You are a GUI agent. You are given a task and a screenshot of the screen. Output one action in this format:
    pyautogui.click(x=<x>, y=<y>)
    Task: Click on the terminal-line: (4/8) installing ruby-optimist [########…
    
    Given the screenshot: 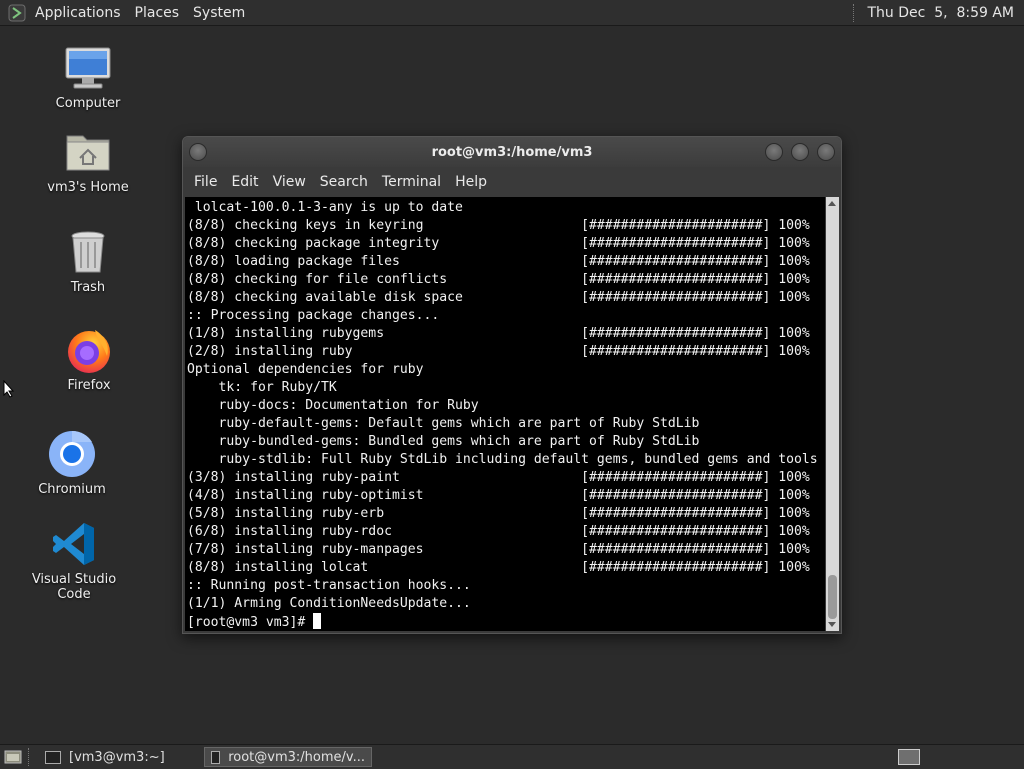 What is the action you would take?
    pyautogui.click(x=498, y=495)
    